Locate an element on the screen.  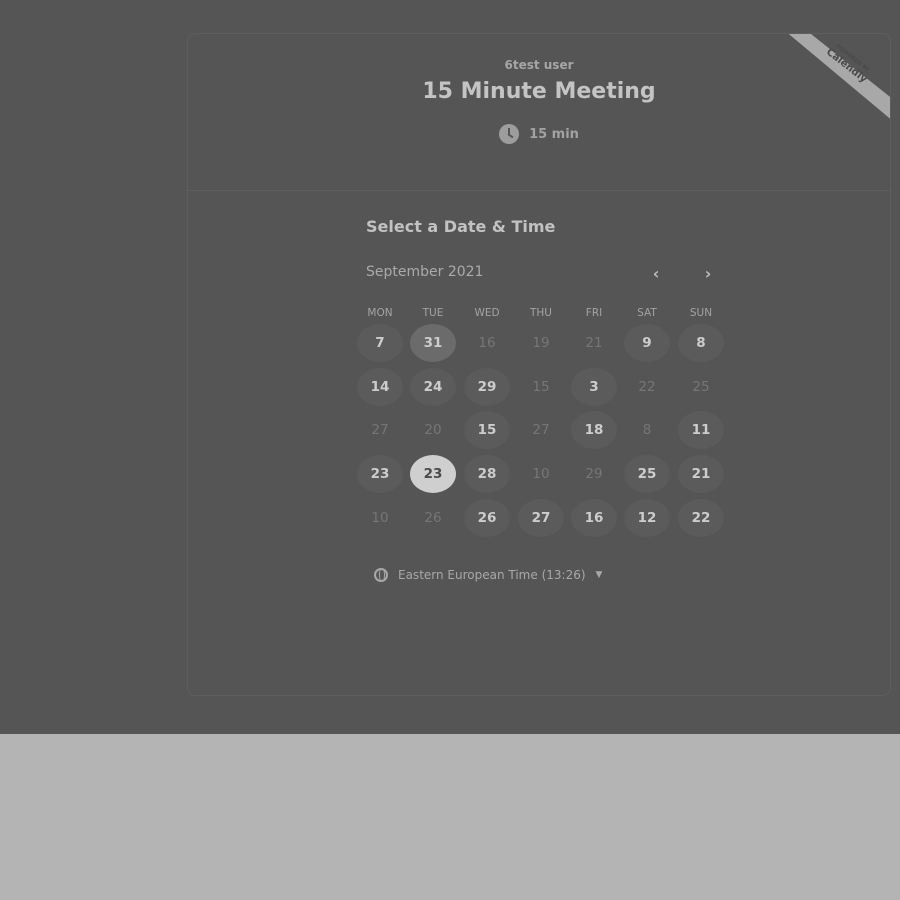
calendar-day-available: 9 is located at coordinates (647, 343).